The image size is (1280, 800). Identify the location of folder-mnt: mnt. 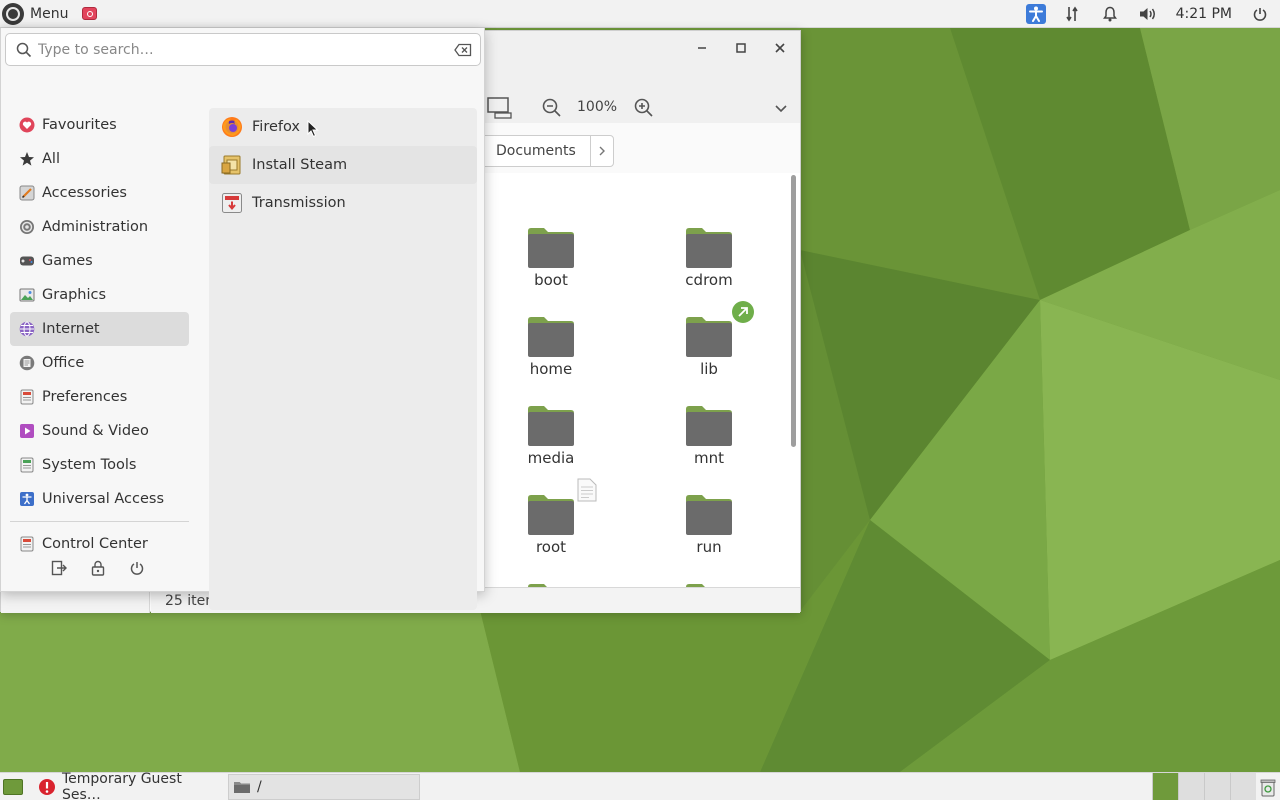
(709, 435).